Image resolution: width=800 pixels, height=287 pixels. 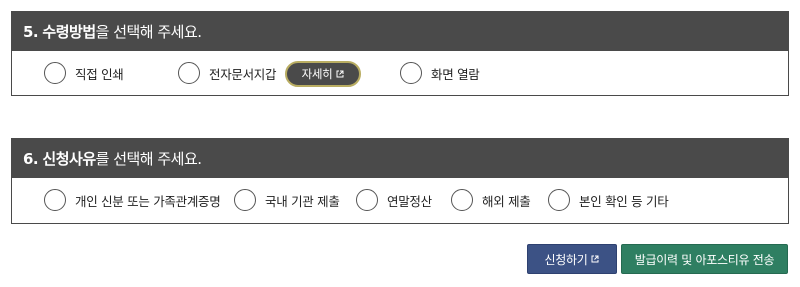 What do you see at coordinates (243, 74) in the screenshot?
I see `option-label: 전자문서지갑` at bounding box center [243, 74].